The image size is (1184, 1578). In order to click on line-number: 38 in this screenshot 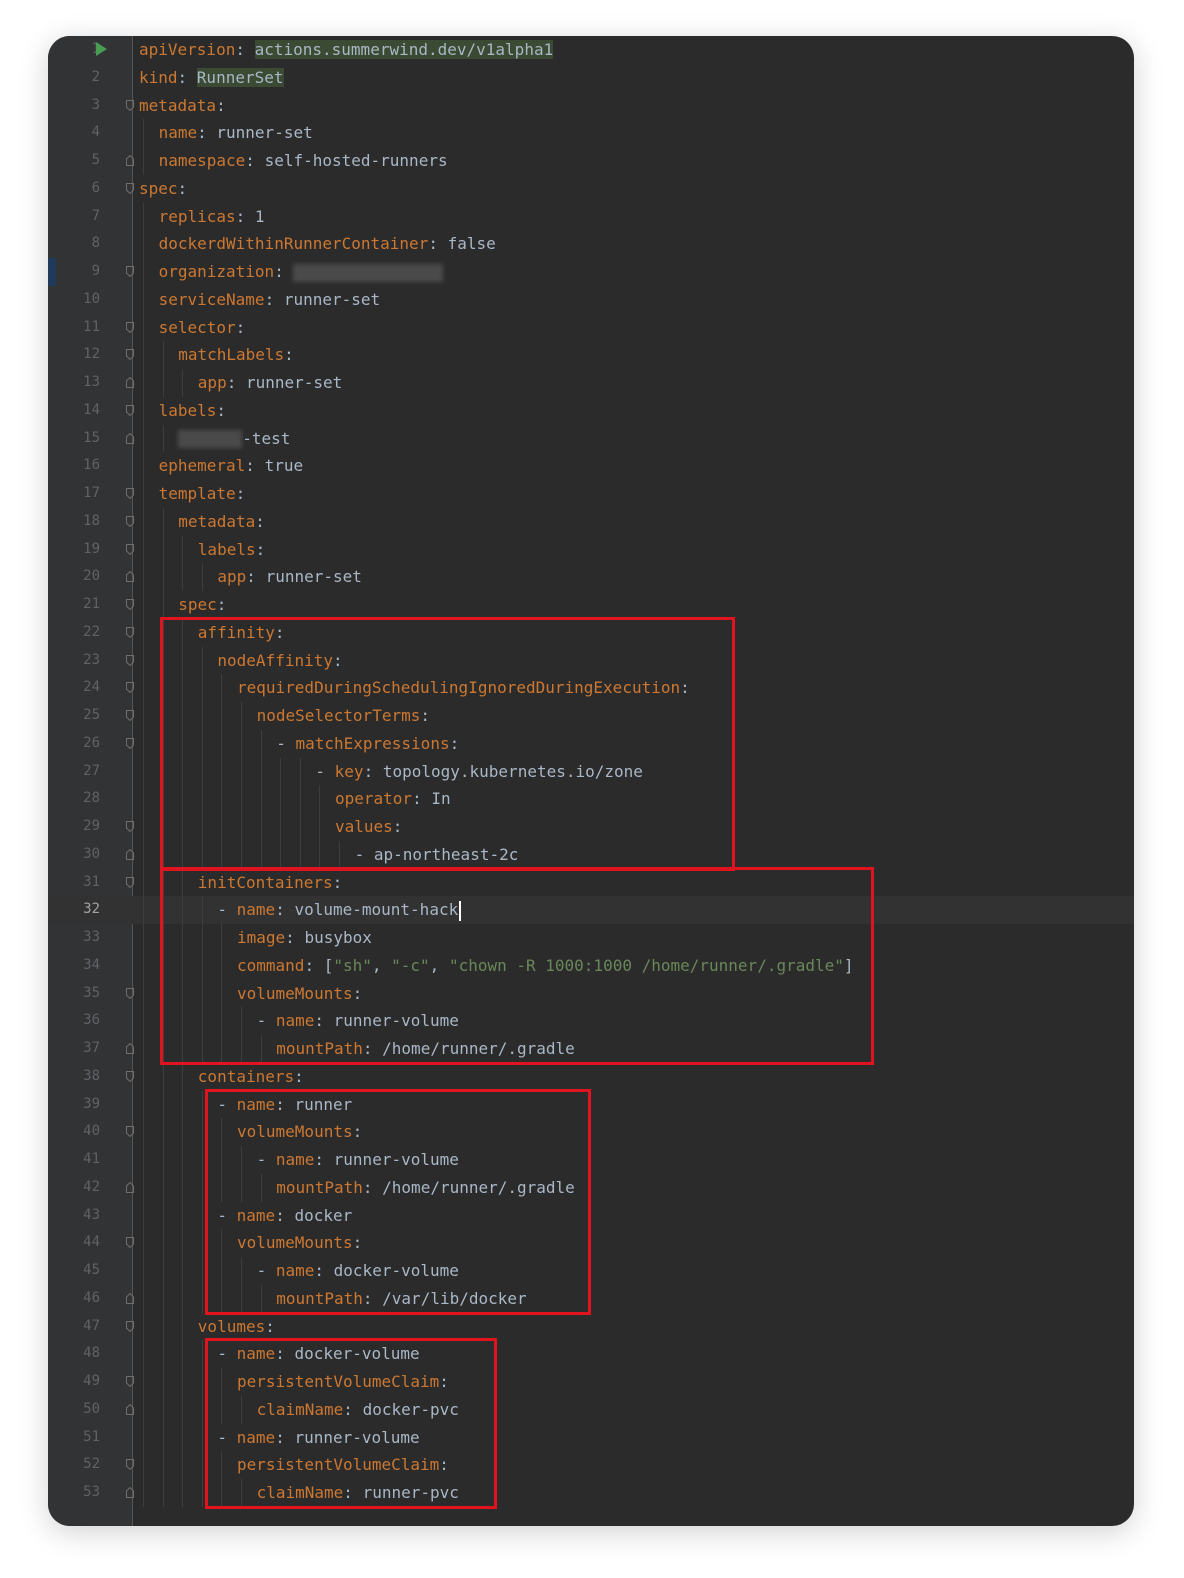, I will do `click(83, 1077)`.